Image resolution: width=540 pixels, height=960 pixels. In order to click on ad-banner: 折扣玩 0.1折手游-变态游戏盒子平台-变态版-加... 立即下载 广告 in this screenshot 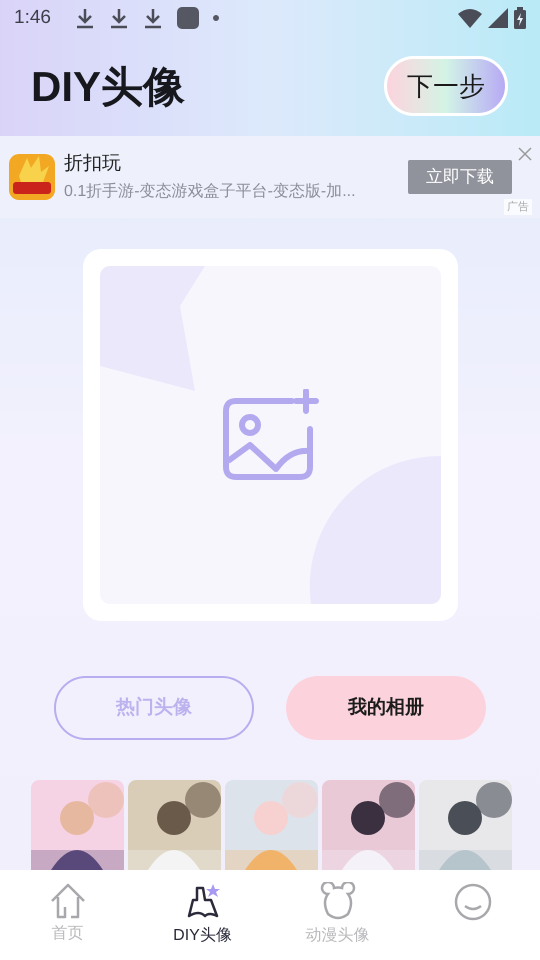, I will do `click(270, 177)`.